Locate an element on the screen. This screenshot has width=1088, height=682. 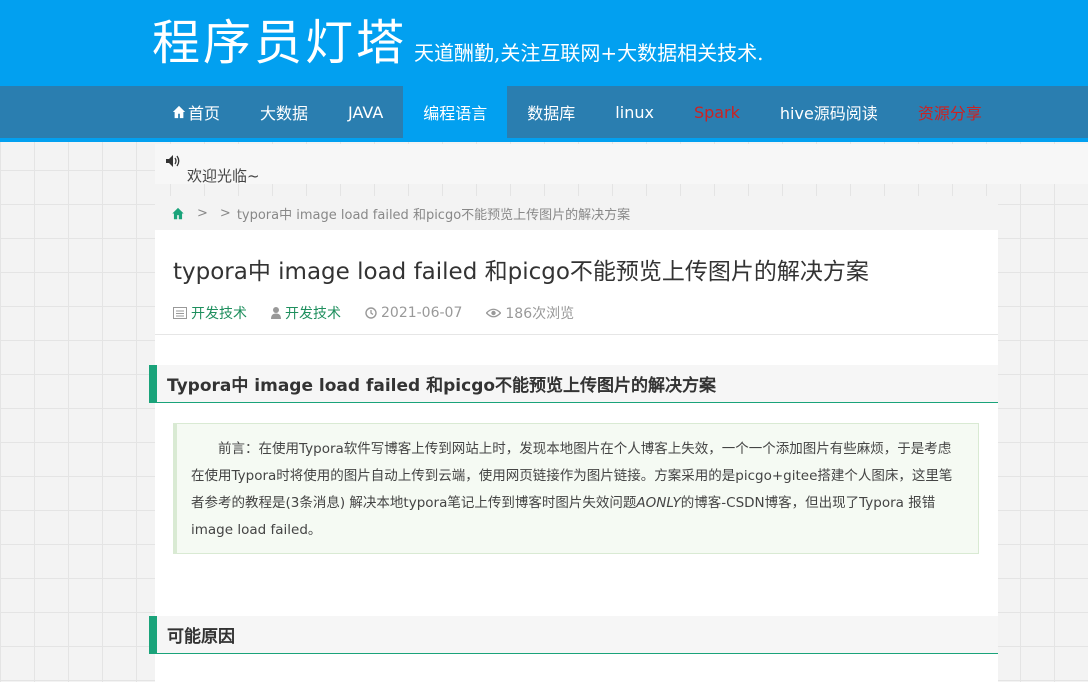
nav-item-label: JAVA is located at coordinates (366, 112).